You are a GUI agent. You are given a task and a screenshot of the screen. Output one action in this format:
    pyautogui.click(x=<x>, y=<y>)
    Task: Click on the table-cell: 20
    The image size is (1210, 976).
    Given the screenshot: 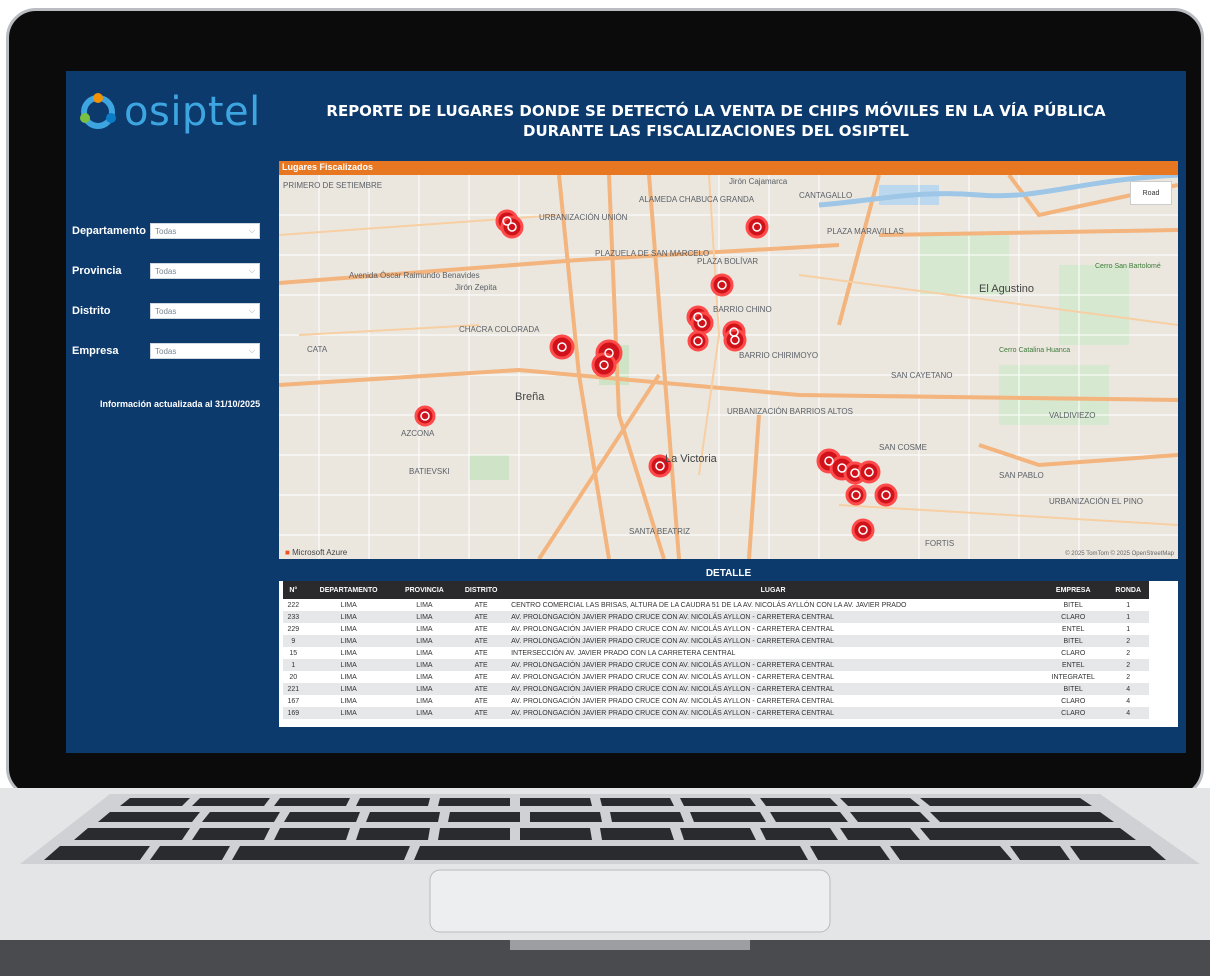 What is the action you would take?
    pyautogui.click(x=293, y=677)
    